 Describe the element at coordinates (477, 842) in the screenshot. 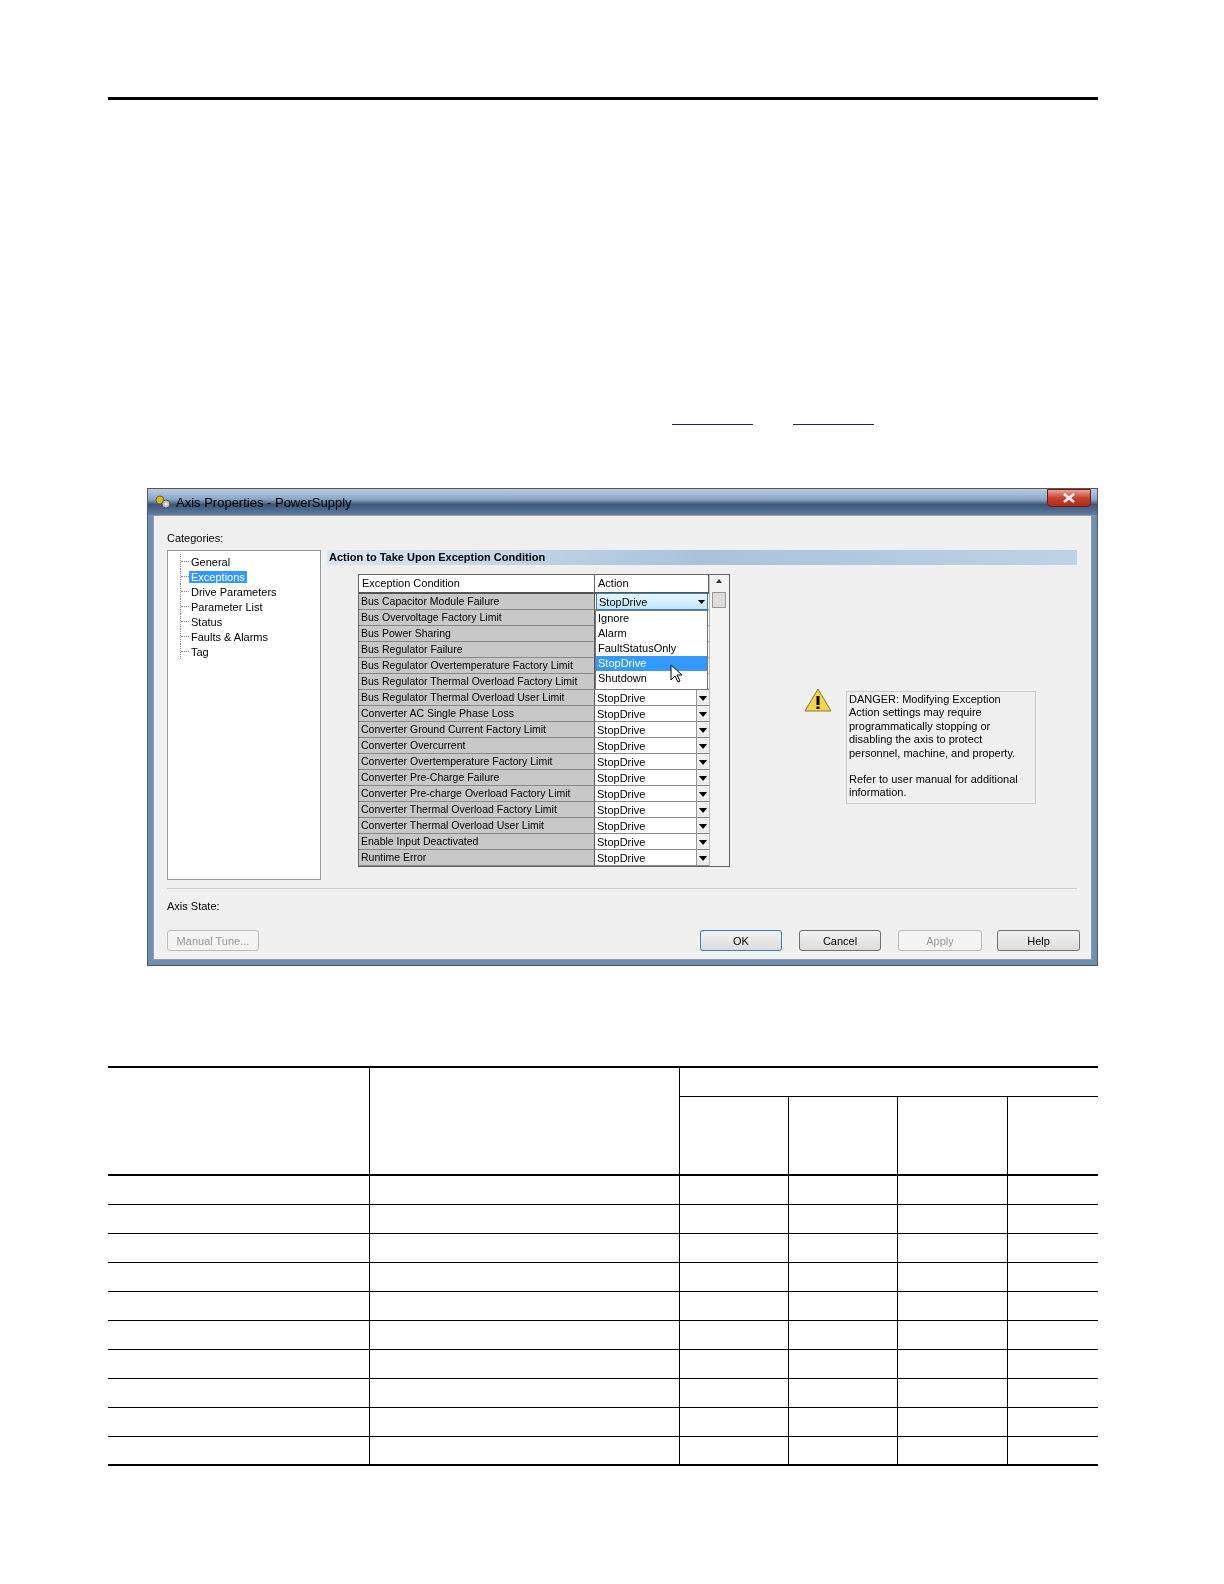

I see `table-cell: Enable Input Deactivated` at that location.